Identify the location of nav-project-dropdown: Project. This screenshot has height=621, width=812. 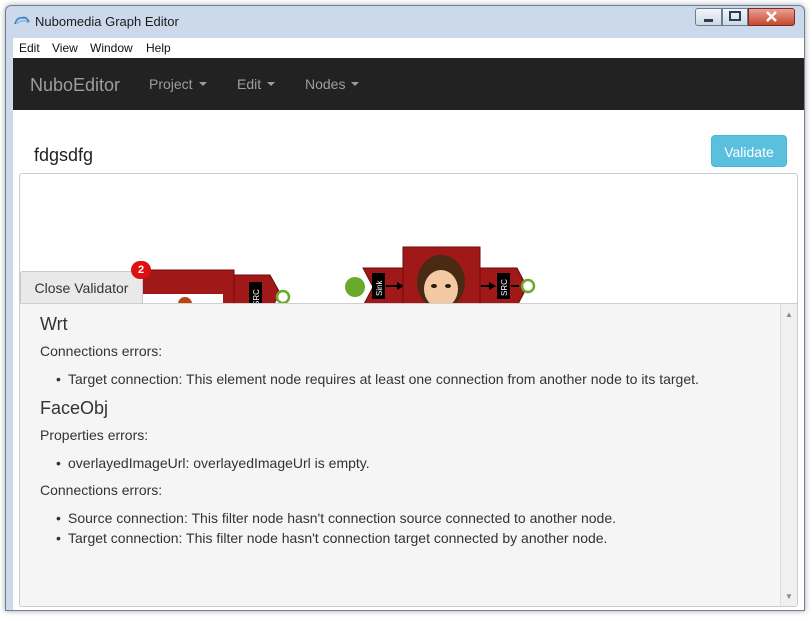
(178, 84).